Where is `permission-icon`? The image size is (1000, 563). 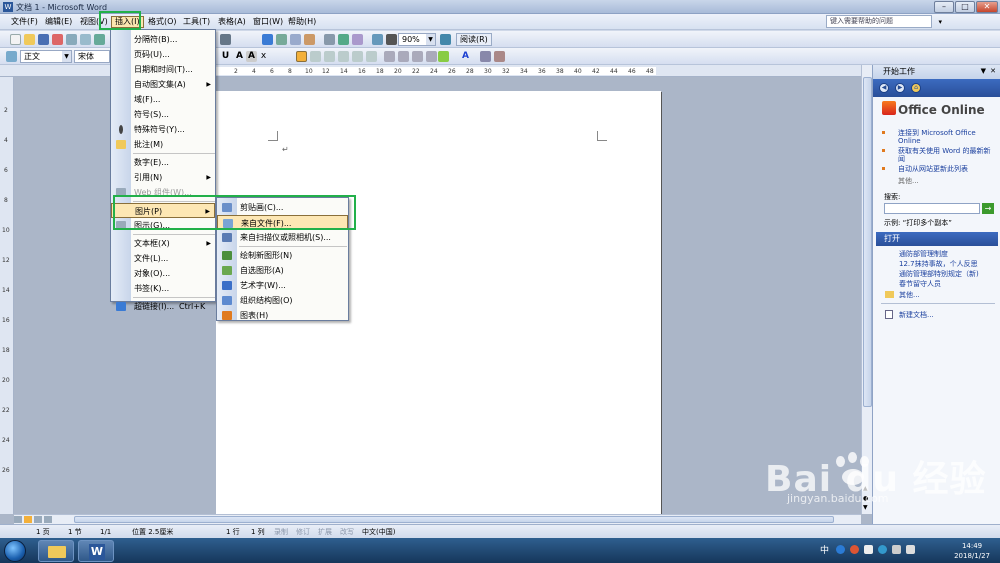
permission-icon is located at coordinates (57, 39).